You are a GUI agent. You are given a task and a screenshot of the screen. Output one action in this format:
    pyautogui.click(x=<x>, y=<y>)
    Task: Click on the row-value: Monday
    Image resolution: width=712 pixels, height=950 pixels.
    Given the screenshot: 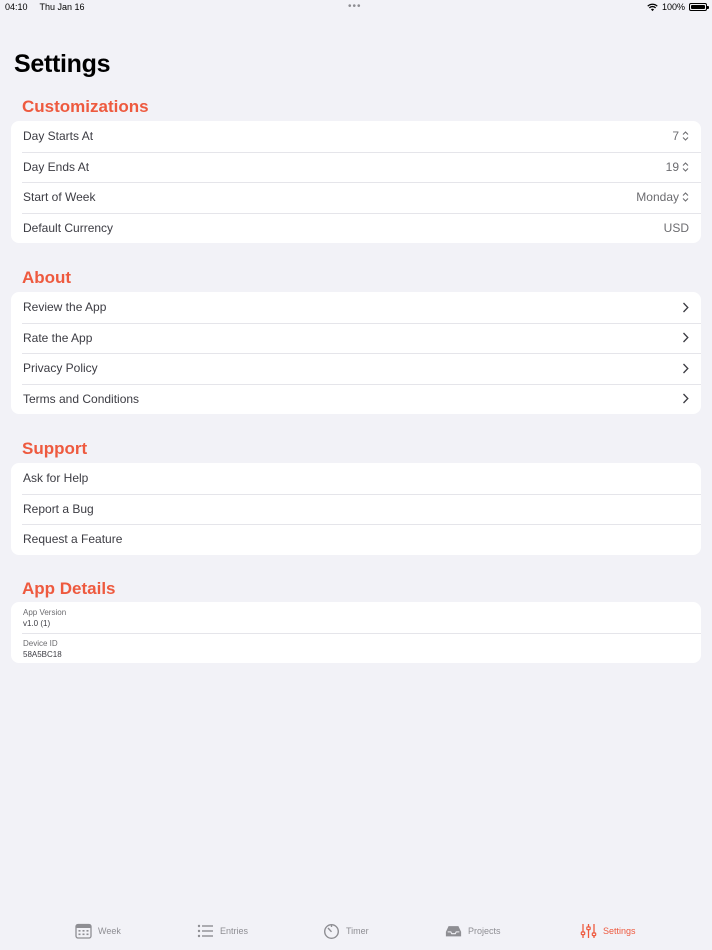 What is the action you would take?
    pyautogui.click(x=657, y=197)
    